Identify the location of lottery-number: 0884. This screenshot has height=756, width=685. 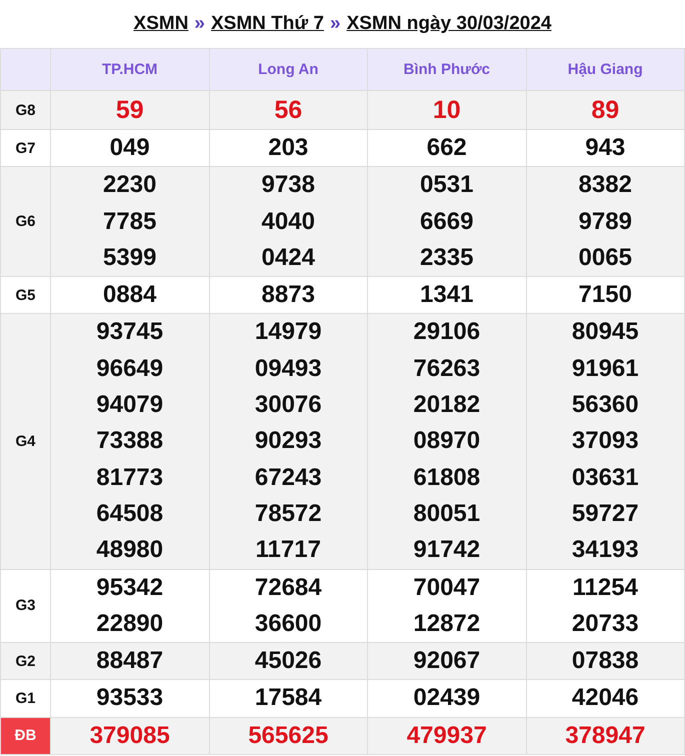
(130, 295).